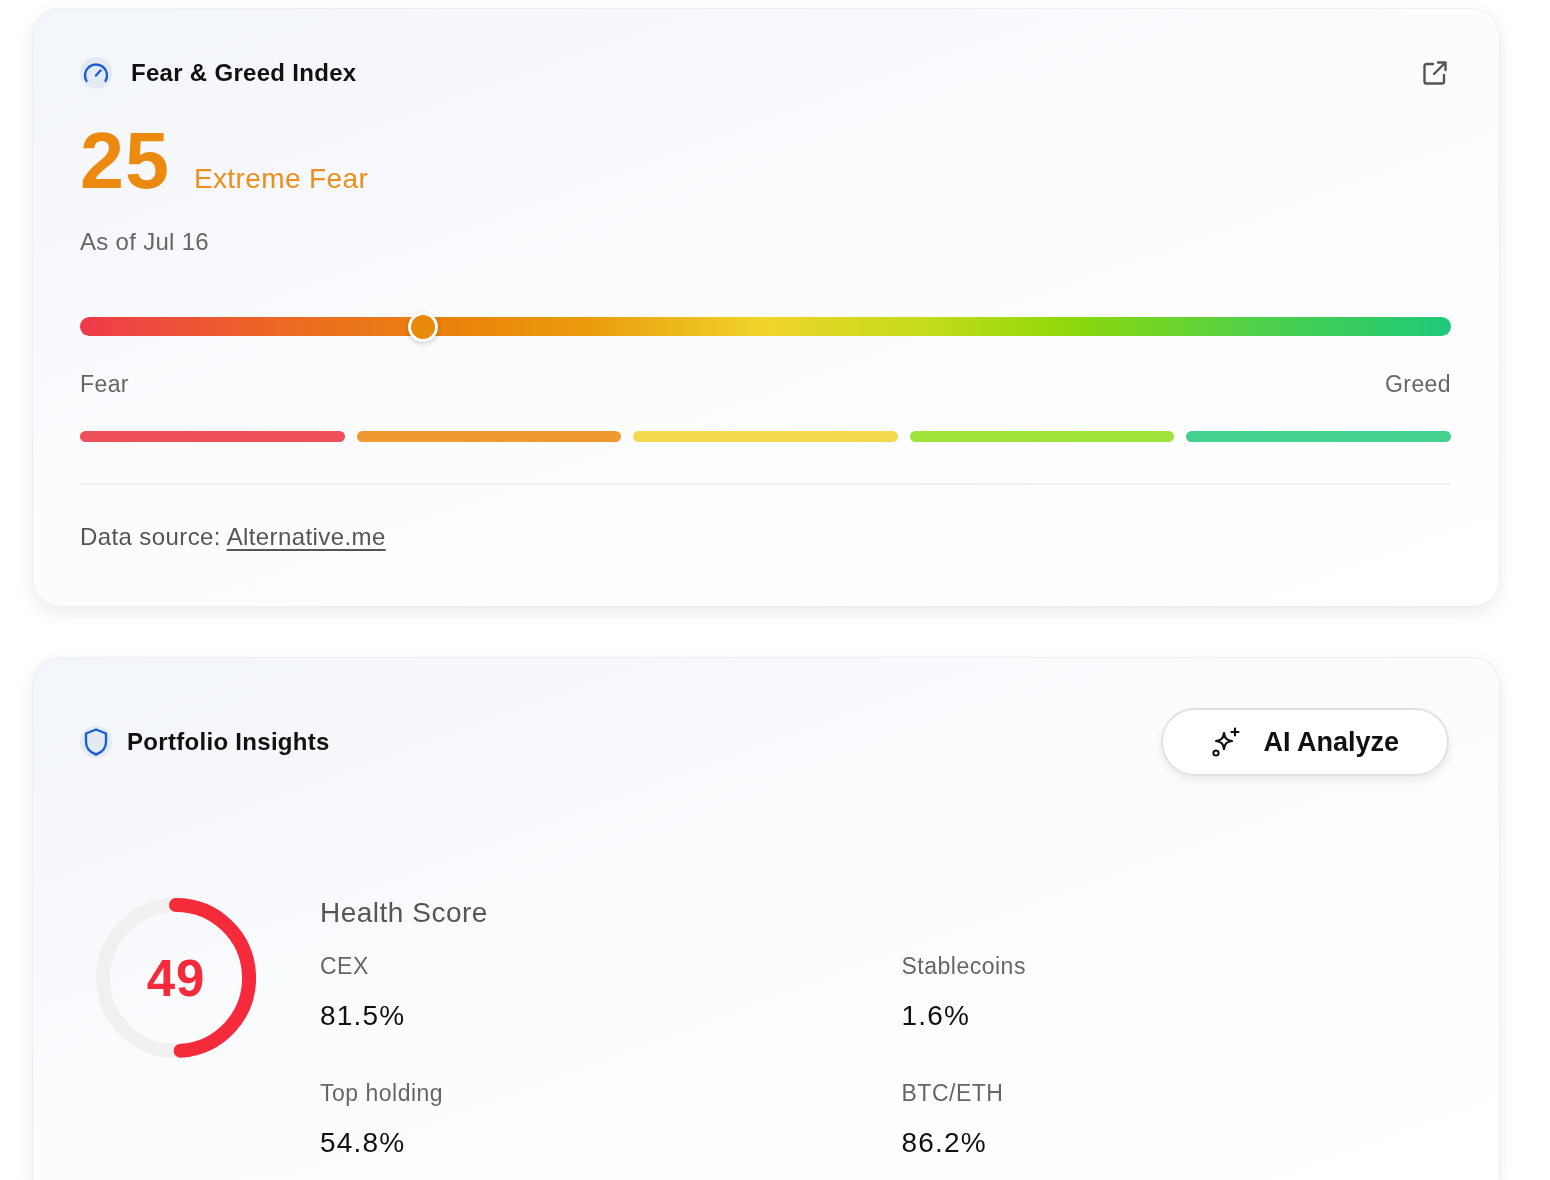 Image resolution: width=1550 pixels, height=1180 pixels. I want to click on health-score-value: 49, so click(176, 978).